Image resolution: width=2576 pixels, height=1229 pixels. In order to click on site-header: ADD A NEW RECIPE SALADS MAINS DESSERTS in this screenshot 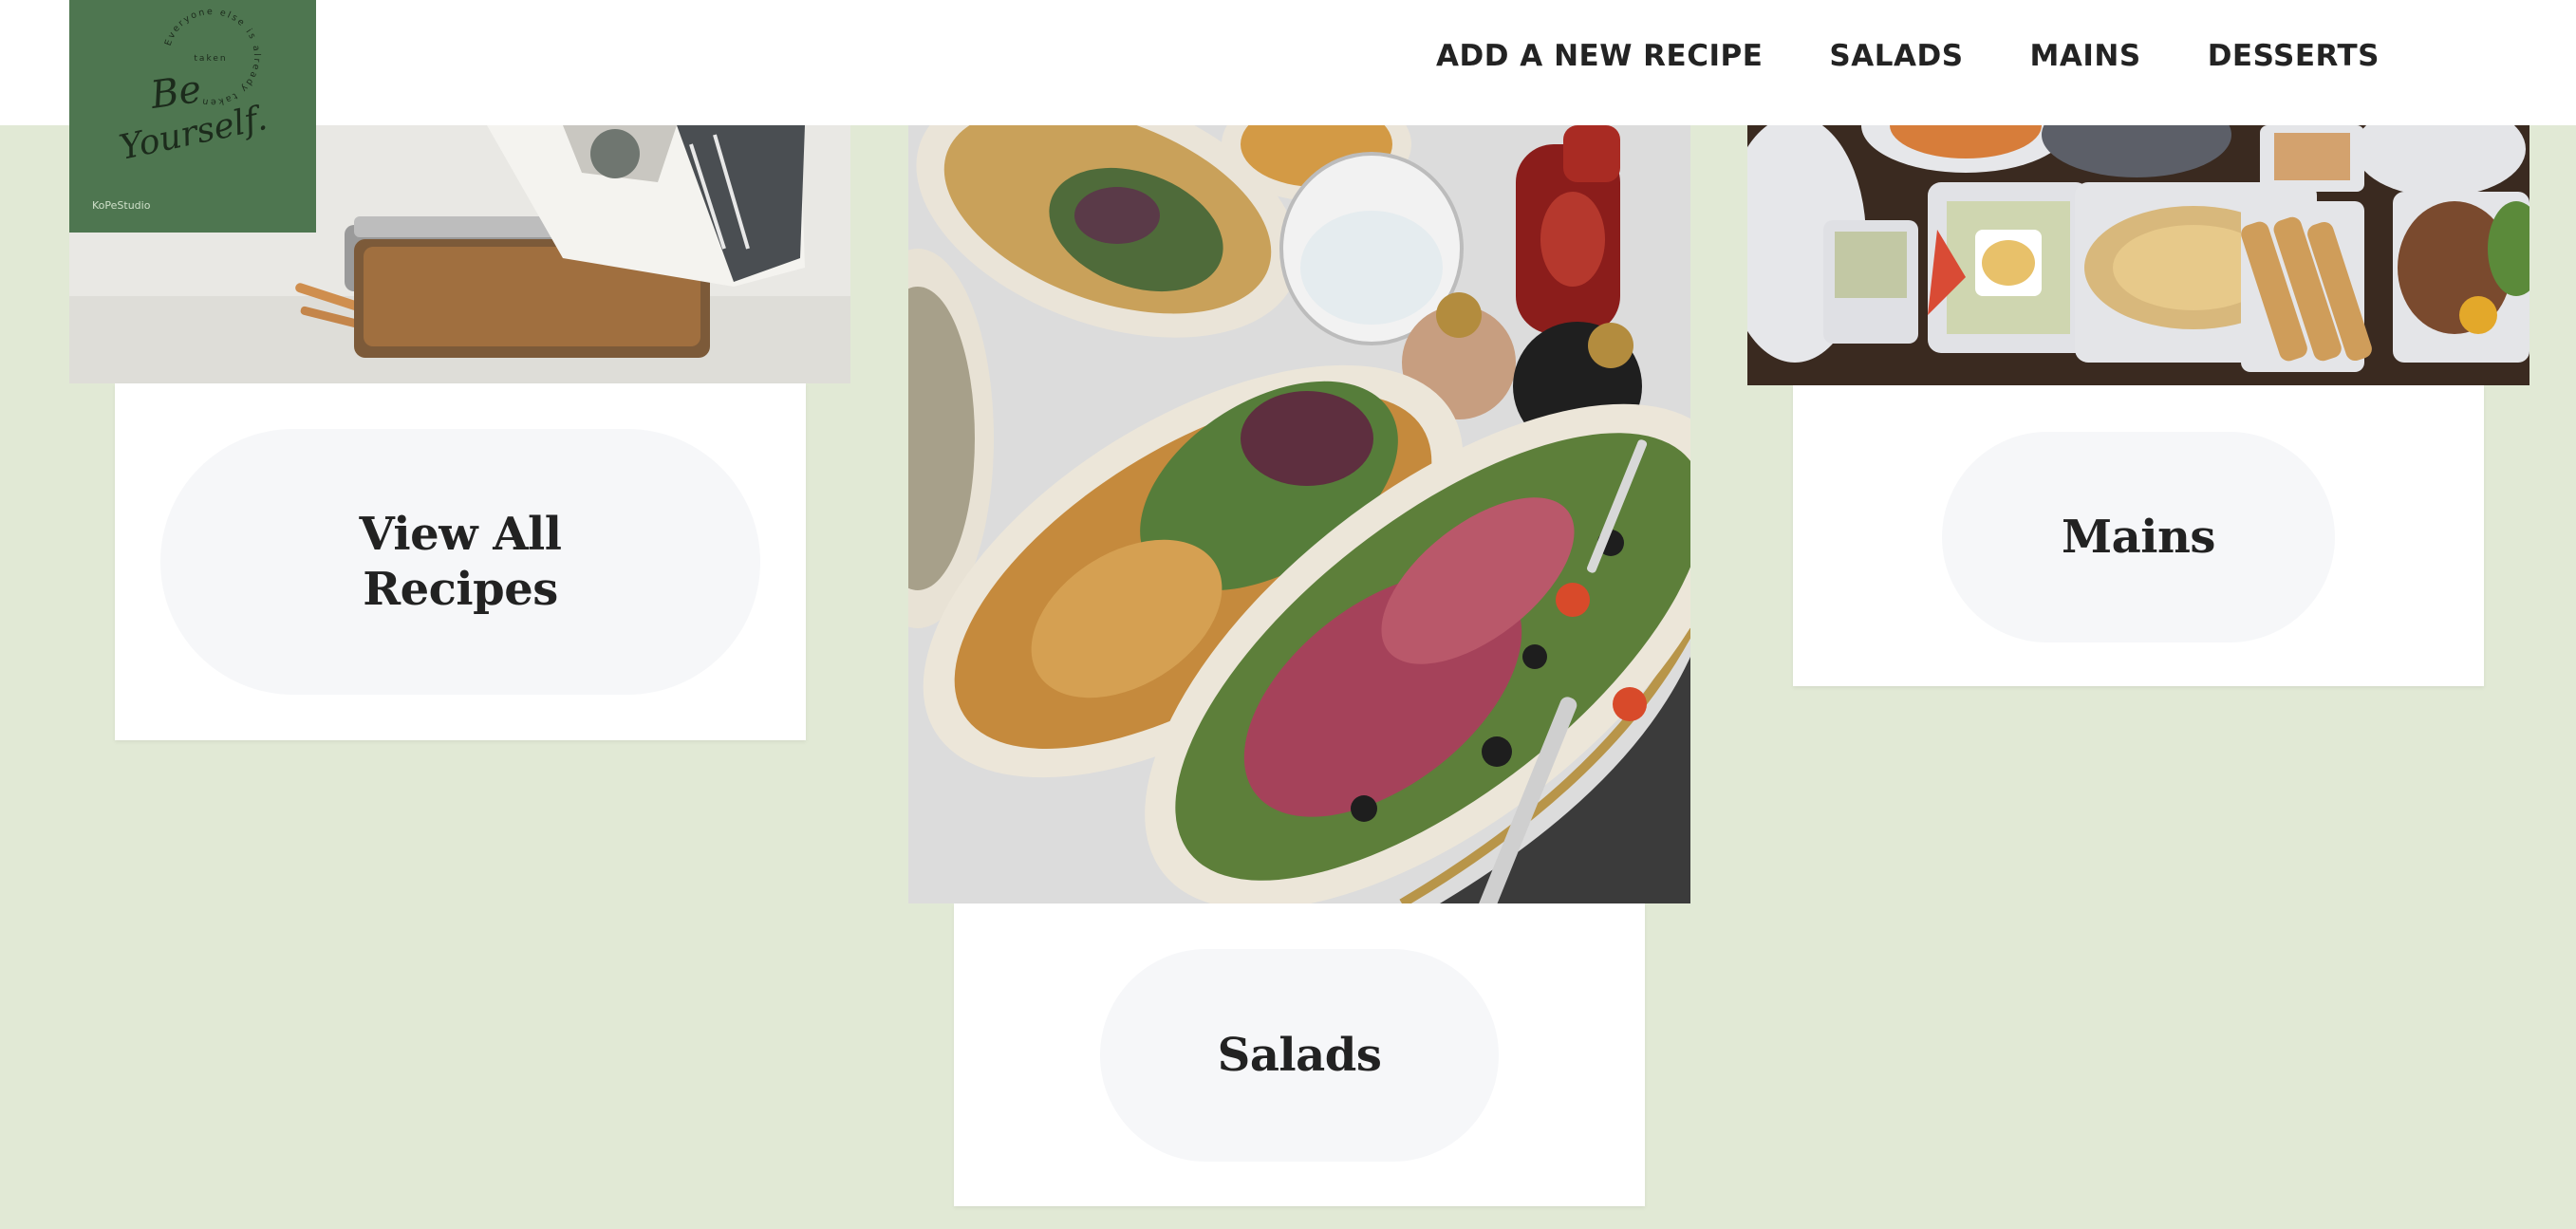, I will do `click(1288, 63)`.